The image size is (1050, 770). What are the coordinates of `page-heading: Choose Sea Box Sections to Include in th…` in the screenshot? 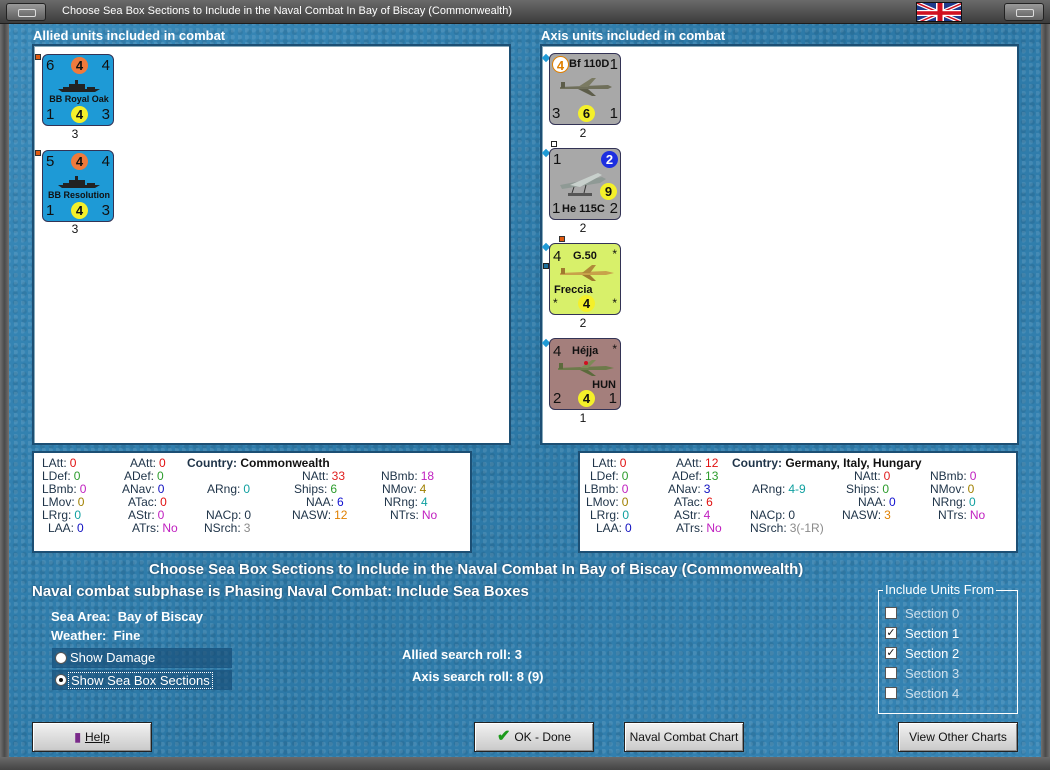 It's located at (476, 569).